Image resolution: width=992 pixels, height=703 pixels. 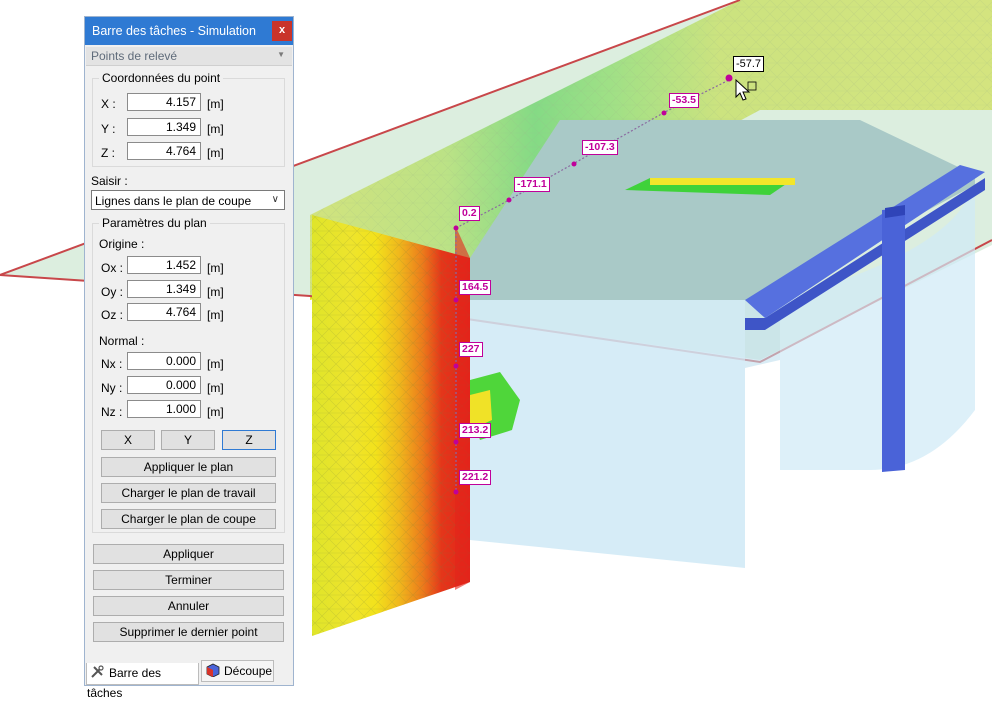 I want to click on axis-y-button: Y, so click(x=188, y=440).